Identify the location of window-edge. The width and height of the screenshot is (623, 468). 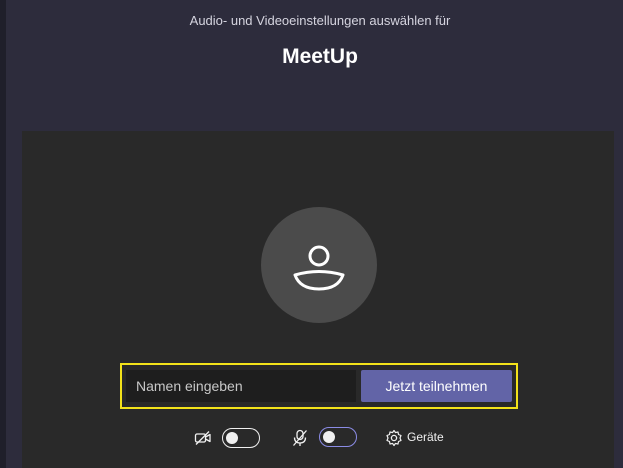
(3, 234).